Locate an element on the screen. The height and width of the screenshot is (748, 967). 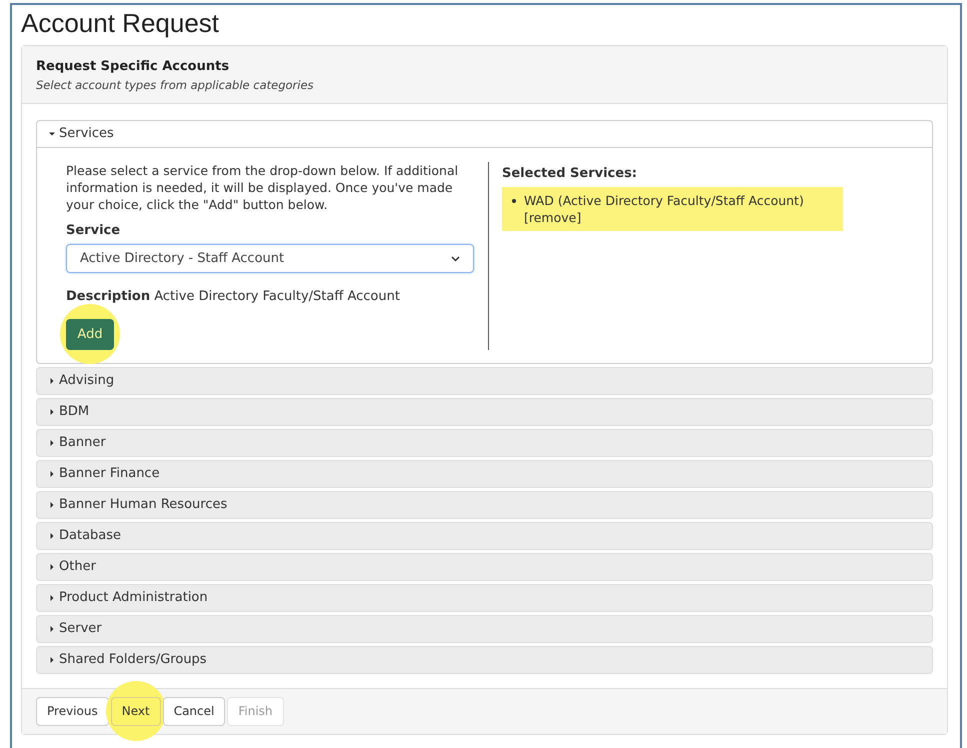
selected-services-title: Selected Services: is located at coordinates (570, 173).